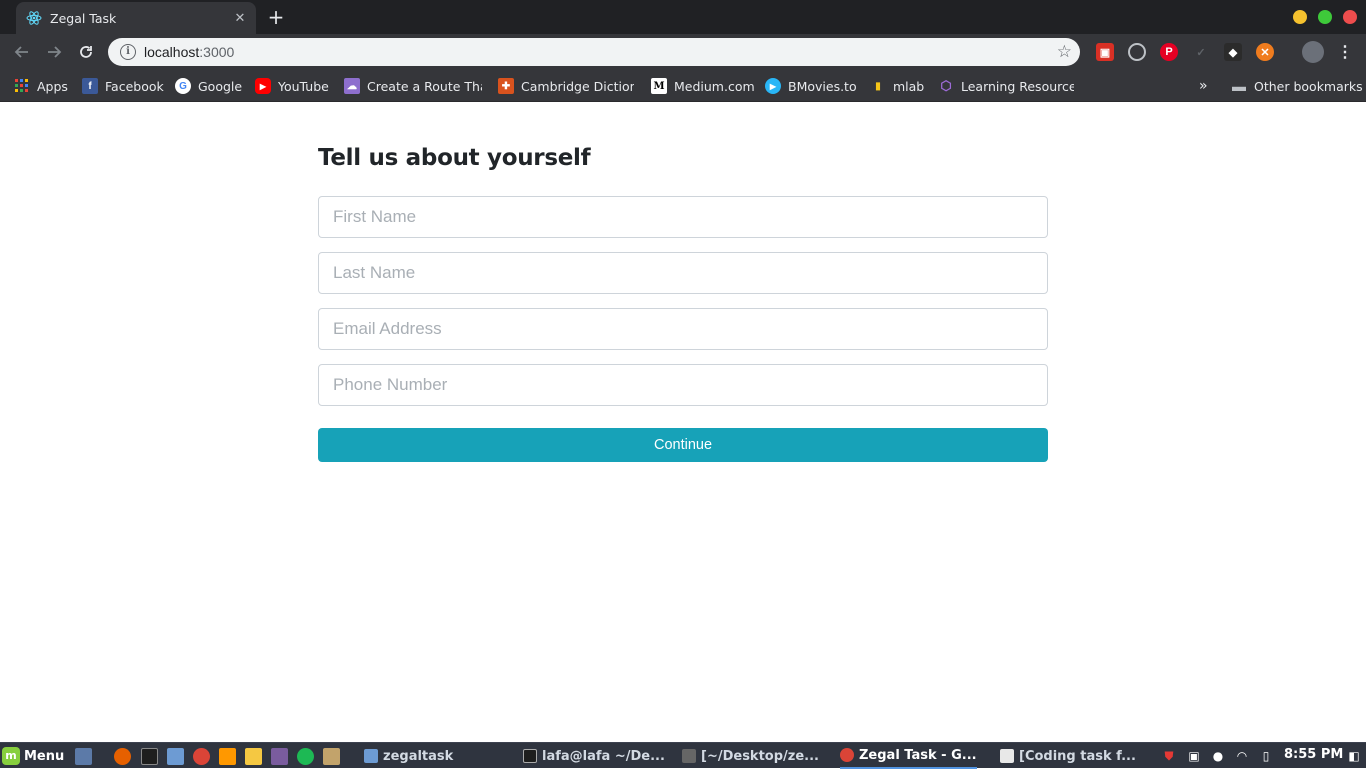 Image resolution: width=1366 pixels, height=769 pixels. What do you see at coordinates (240, 18) in the screenshot?
I see `close-tab-icon: ✕` at bounding box center [240, 18].